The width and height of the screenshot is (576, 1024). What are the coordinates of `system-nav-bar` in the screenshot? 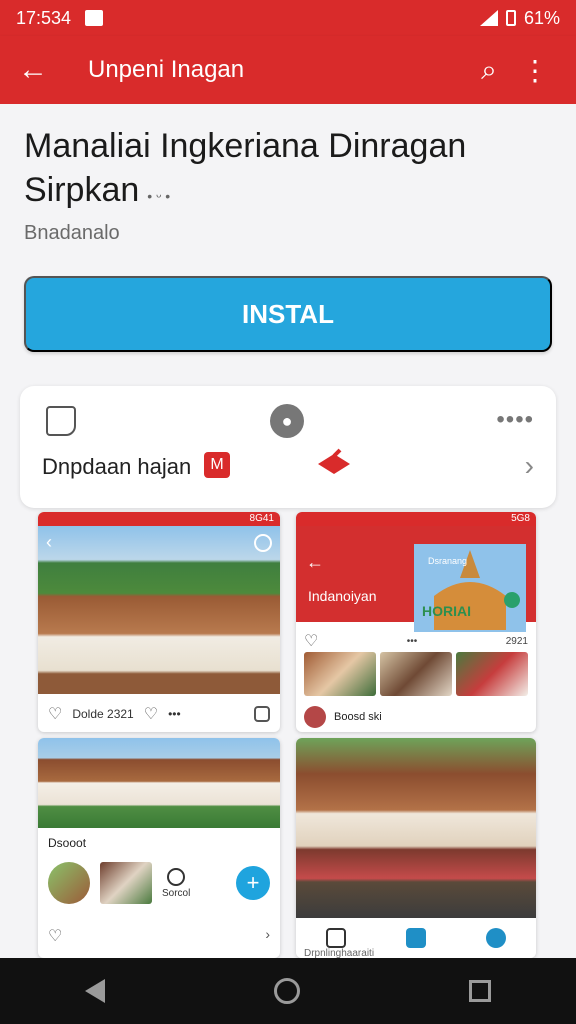 It's located at (288, 991).